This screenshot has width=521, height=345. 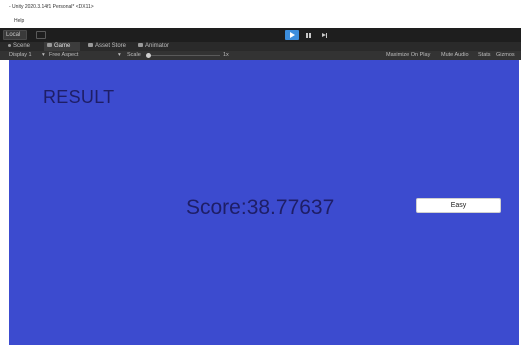 What do you see at coordinates (260, 46) in the screenshot?
I see `editor-tab-bar: Scene Game Asset Store Animator` at bounding box center [260, 46].